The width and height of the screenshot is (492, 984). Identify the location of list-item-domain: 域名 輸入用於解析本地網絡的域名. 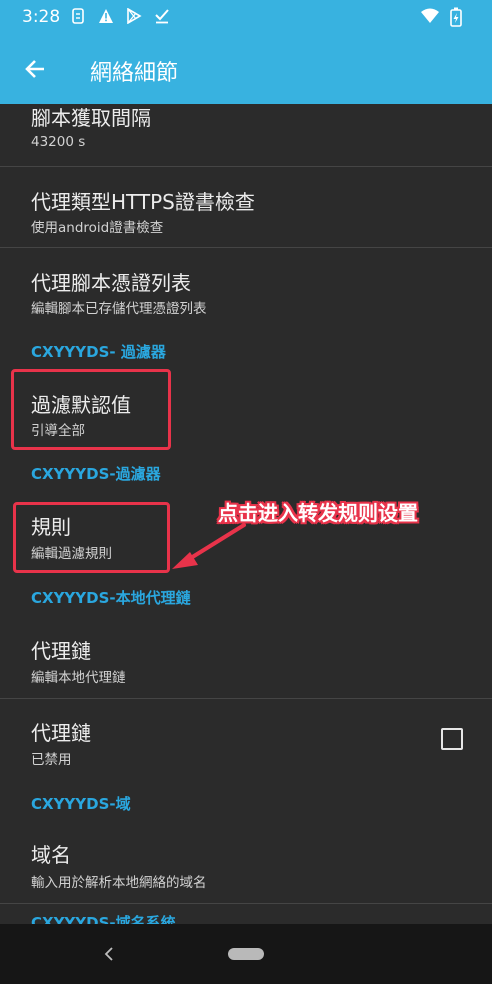
(246, 861).